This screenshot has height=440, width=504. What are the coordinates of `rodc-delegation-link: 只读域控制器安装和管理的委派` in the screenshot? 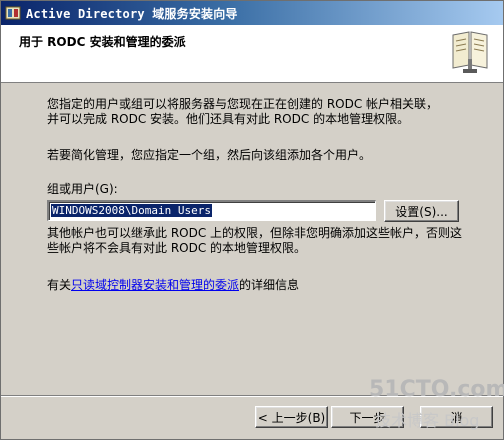 It's located at (155, 285).